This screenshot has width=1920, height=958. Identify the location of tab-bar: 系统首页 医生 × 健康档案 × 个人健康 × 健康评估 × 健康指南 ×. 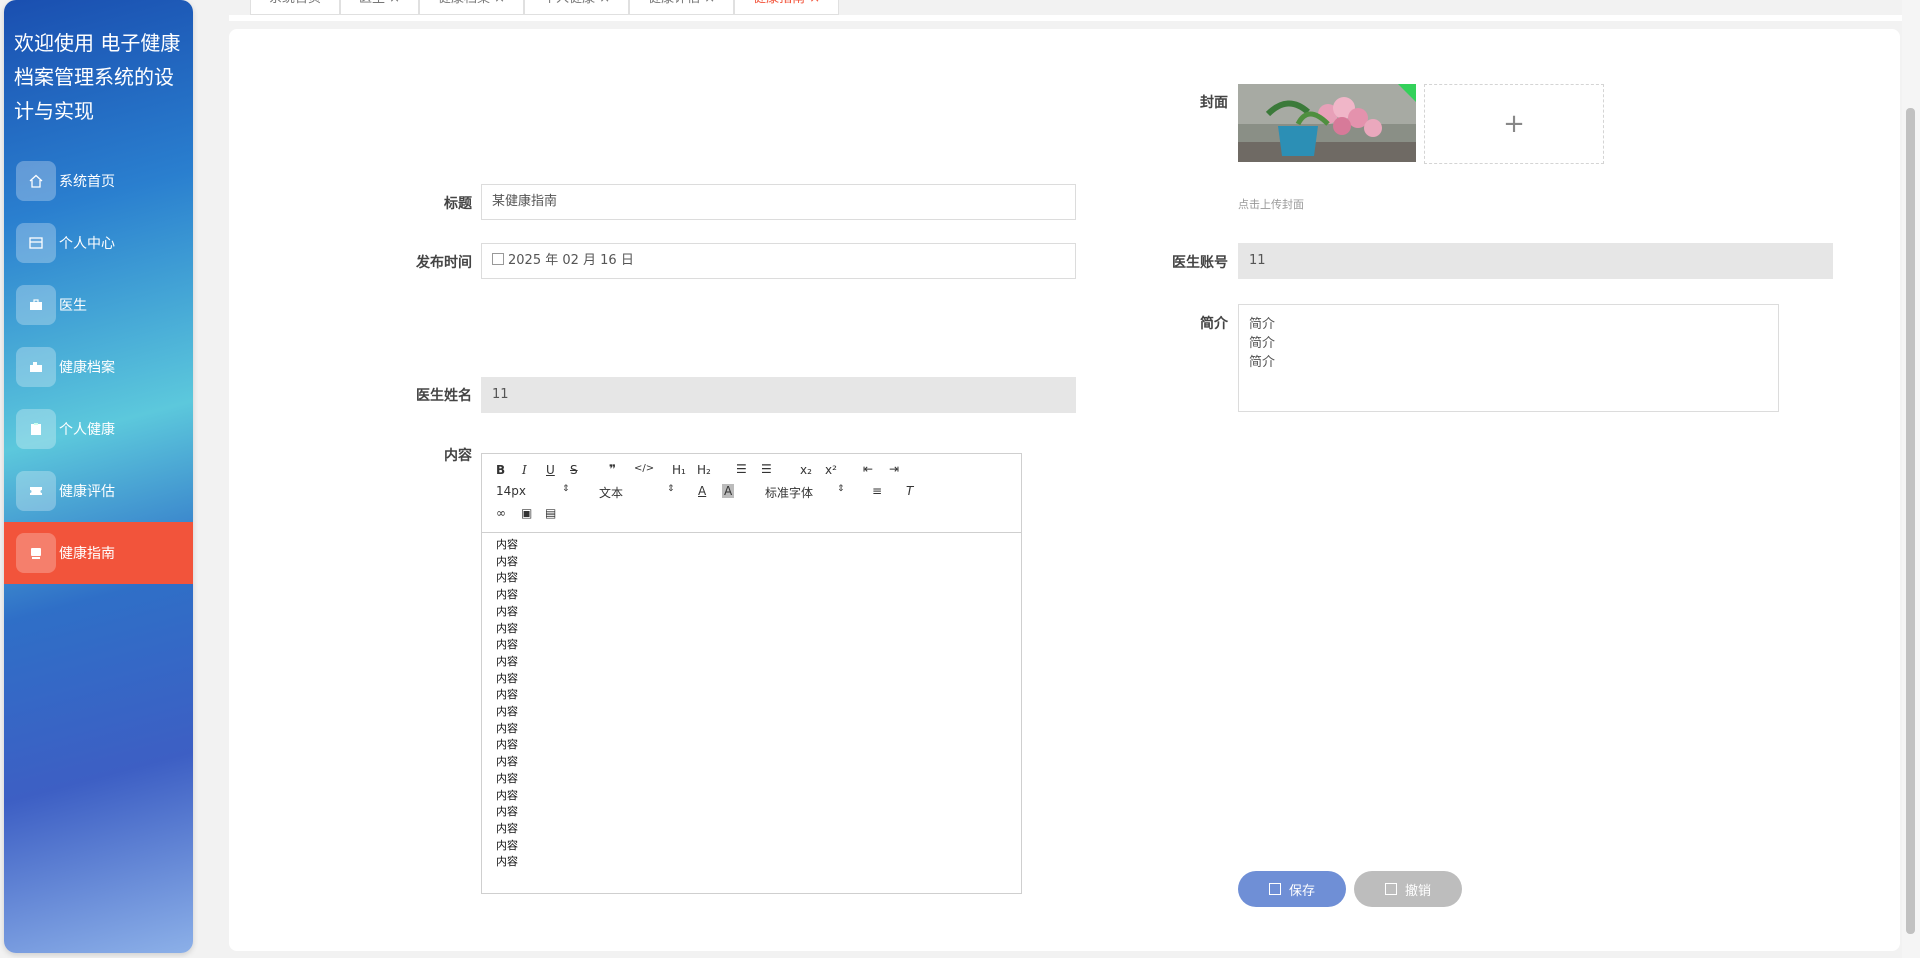
(545, 8).